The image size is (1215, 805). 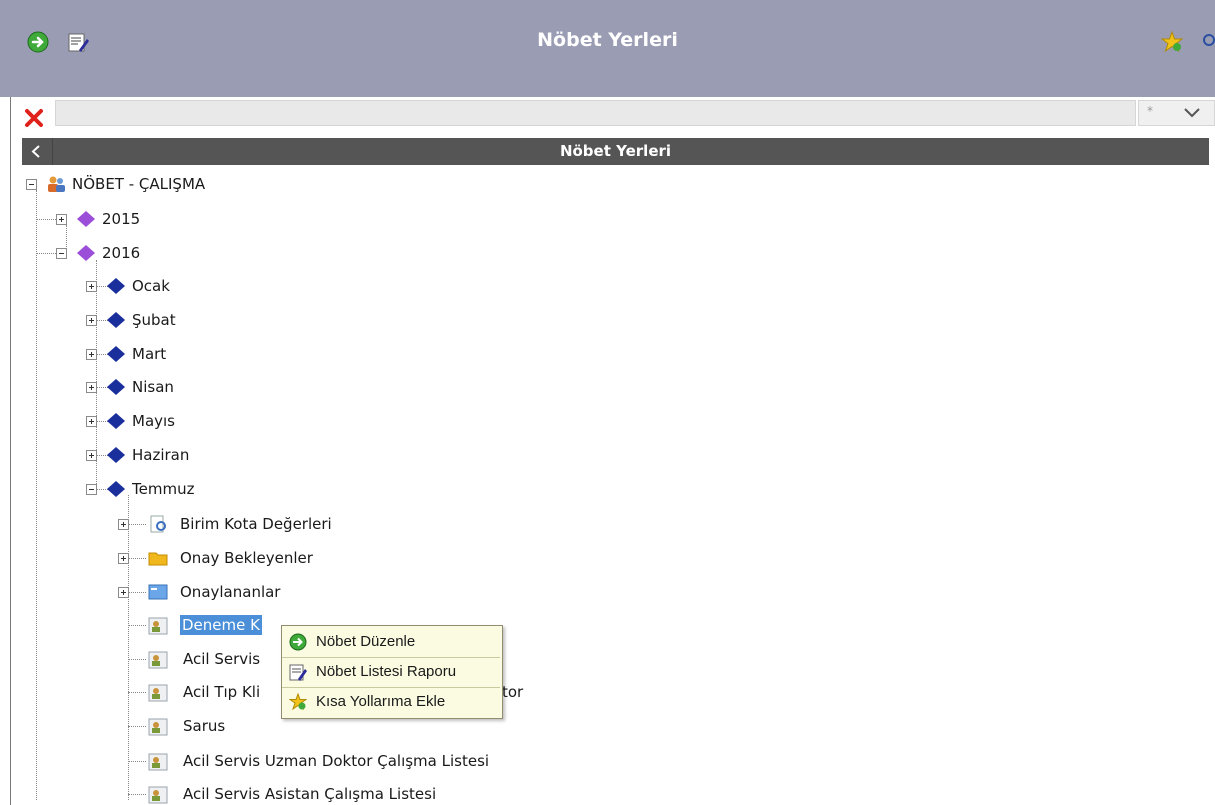 I want to click on filter-row: *, so click(x=607, y=115).